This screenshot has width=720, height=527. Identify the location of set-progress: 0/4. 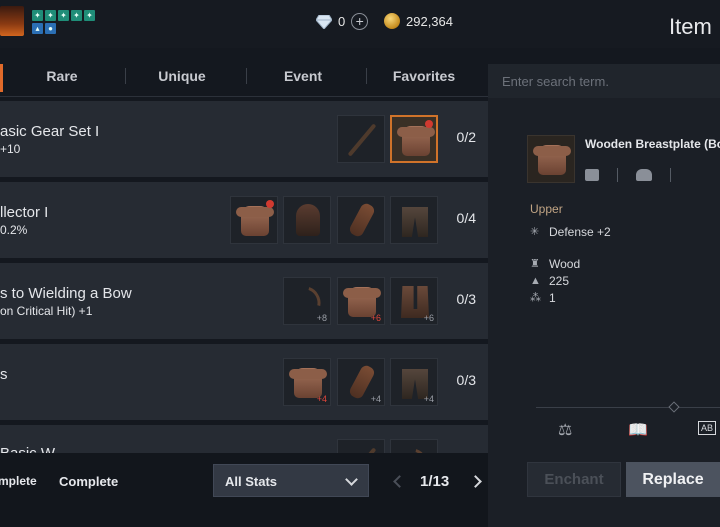
(466, 218).